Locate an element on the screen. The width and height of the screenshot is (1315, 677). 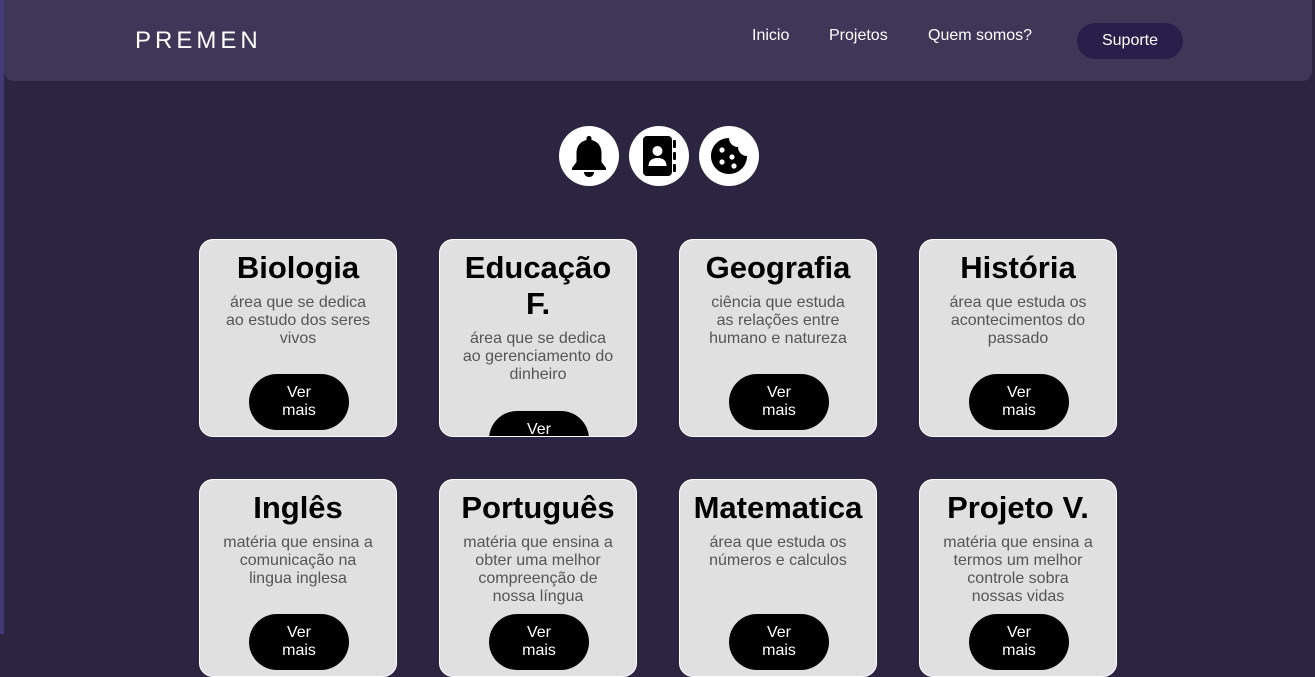
card-title: Português is located at coordinates (538, 507).